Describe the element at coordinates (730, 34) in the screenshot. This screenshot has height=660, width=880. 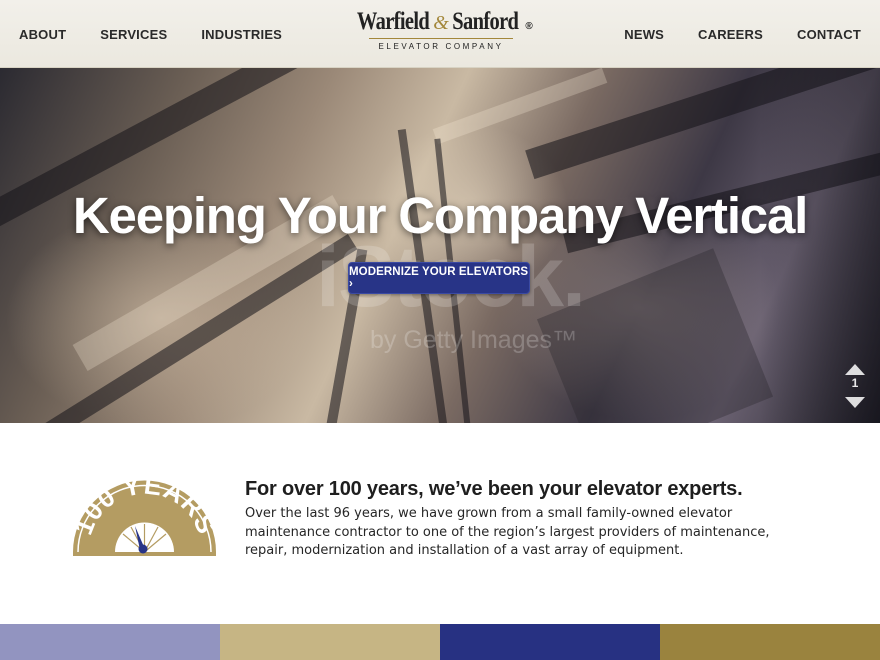
I see `nav-careers: CAREERS` at that location.